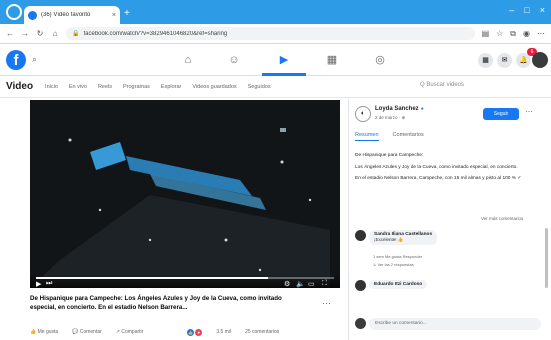 Image resolution: width=551 pixels, height=340 pixels. I want to click on view-replies-link: ↳ Ver las 2 respuestas, so click(393, 264).